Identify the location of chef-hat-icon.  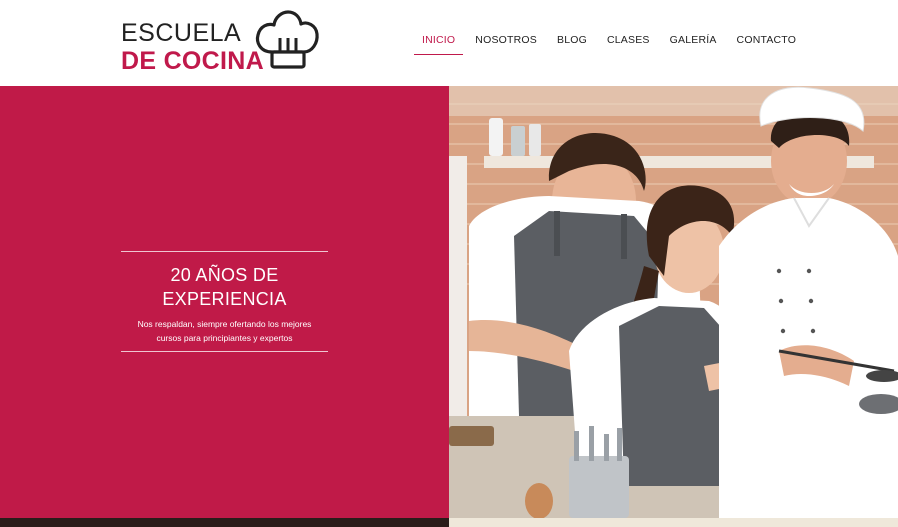
(287, 39).